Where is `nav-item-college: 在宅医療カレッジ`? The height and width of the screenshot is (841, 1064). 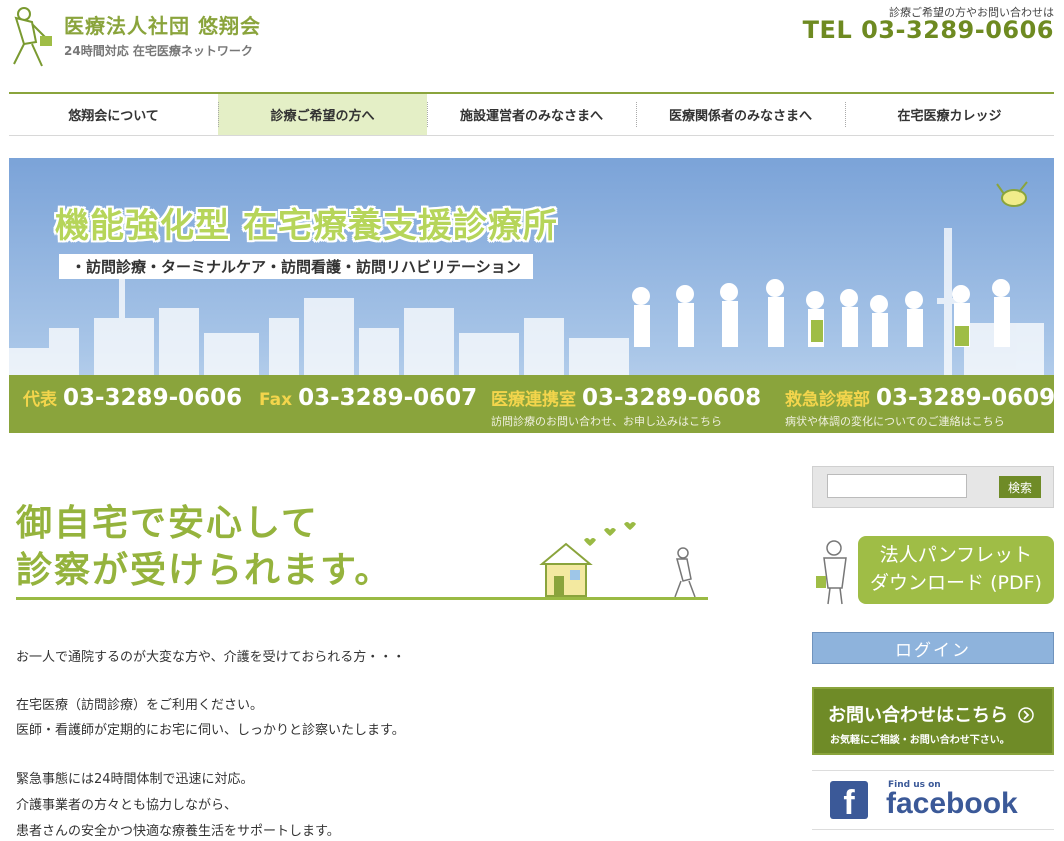
nav-item-college: 在宅医療カレッジ is located at coordinates (949, 114).